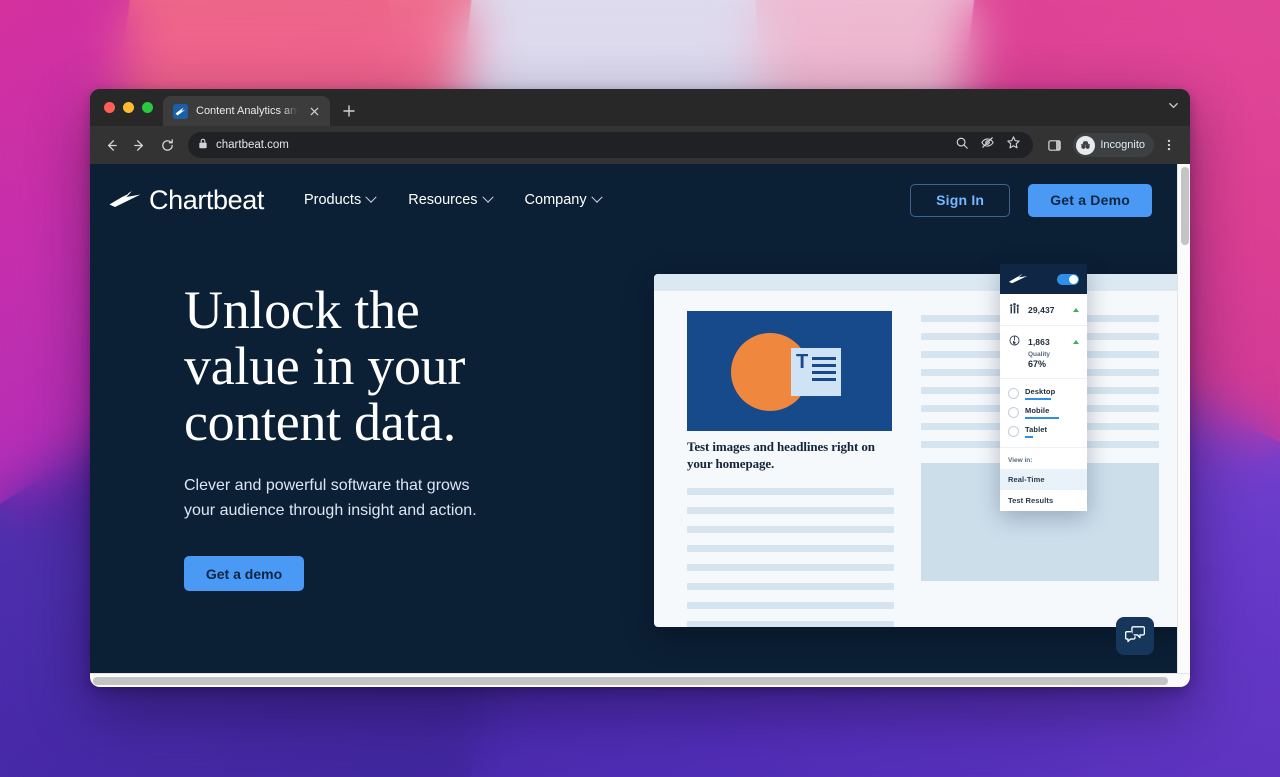 The width and height of the screenshot is (1280, 777). I want to click on logo-wordmark: Chartbeat, so click(206, 199).